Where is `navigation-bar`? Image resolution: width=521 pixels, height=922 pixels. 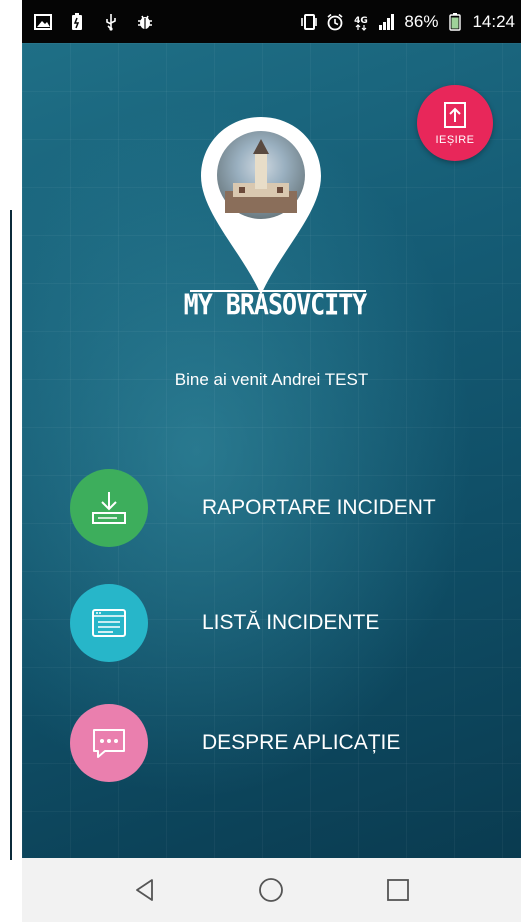 navigation-bar is located at coordinates (271, 890).